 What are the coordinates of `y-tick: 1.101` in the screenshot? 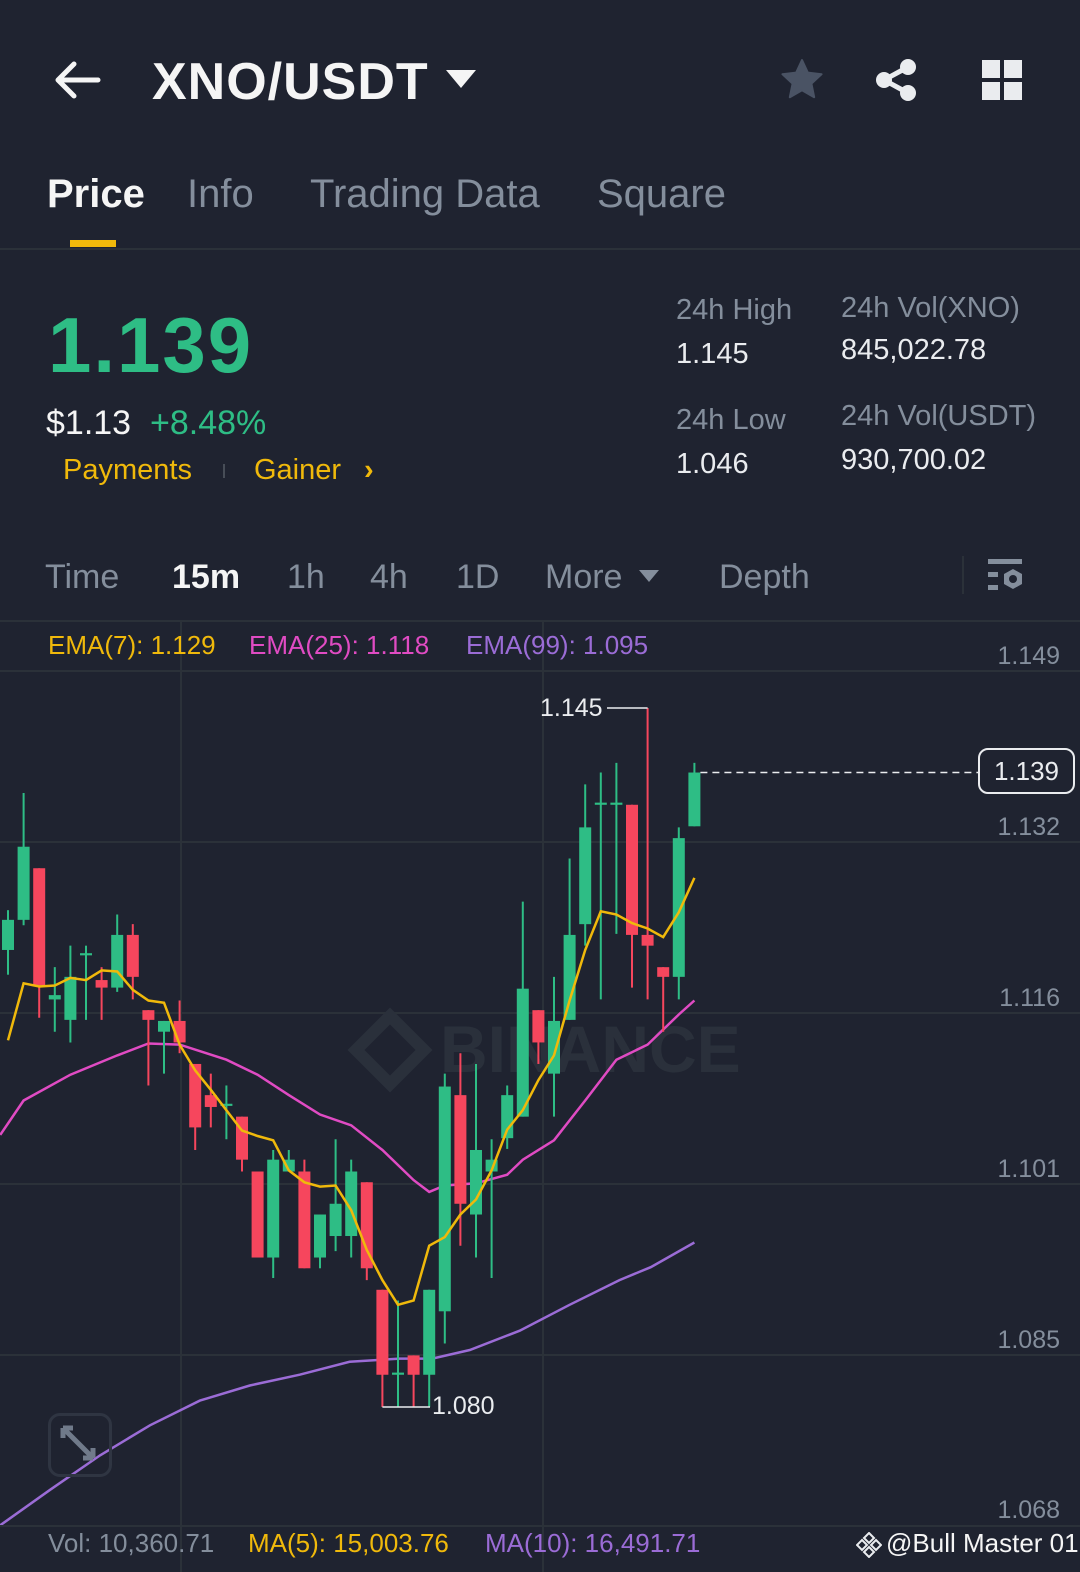 It's located at (1028, 1169).